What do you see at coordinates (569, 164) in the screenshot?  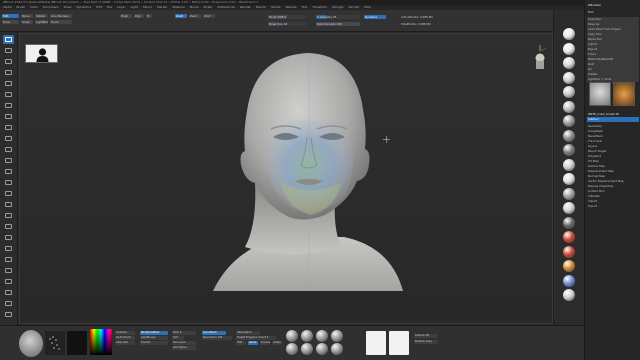 I see `lsym-icon` at bounding box center [569, 164].